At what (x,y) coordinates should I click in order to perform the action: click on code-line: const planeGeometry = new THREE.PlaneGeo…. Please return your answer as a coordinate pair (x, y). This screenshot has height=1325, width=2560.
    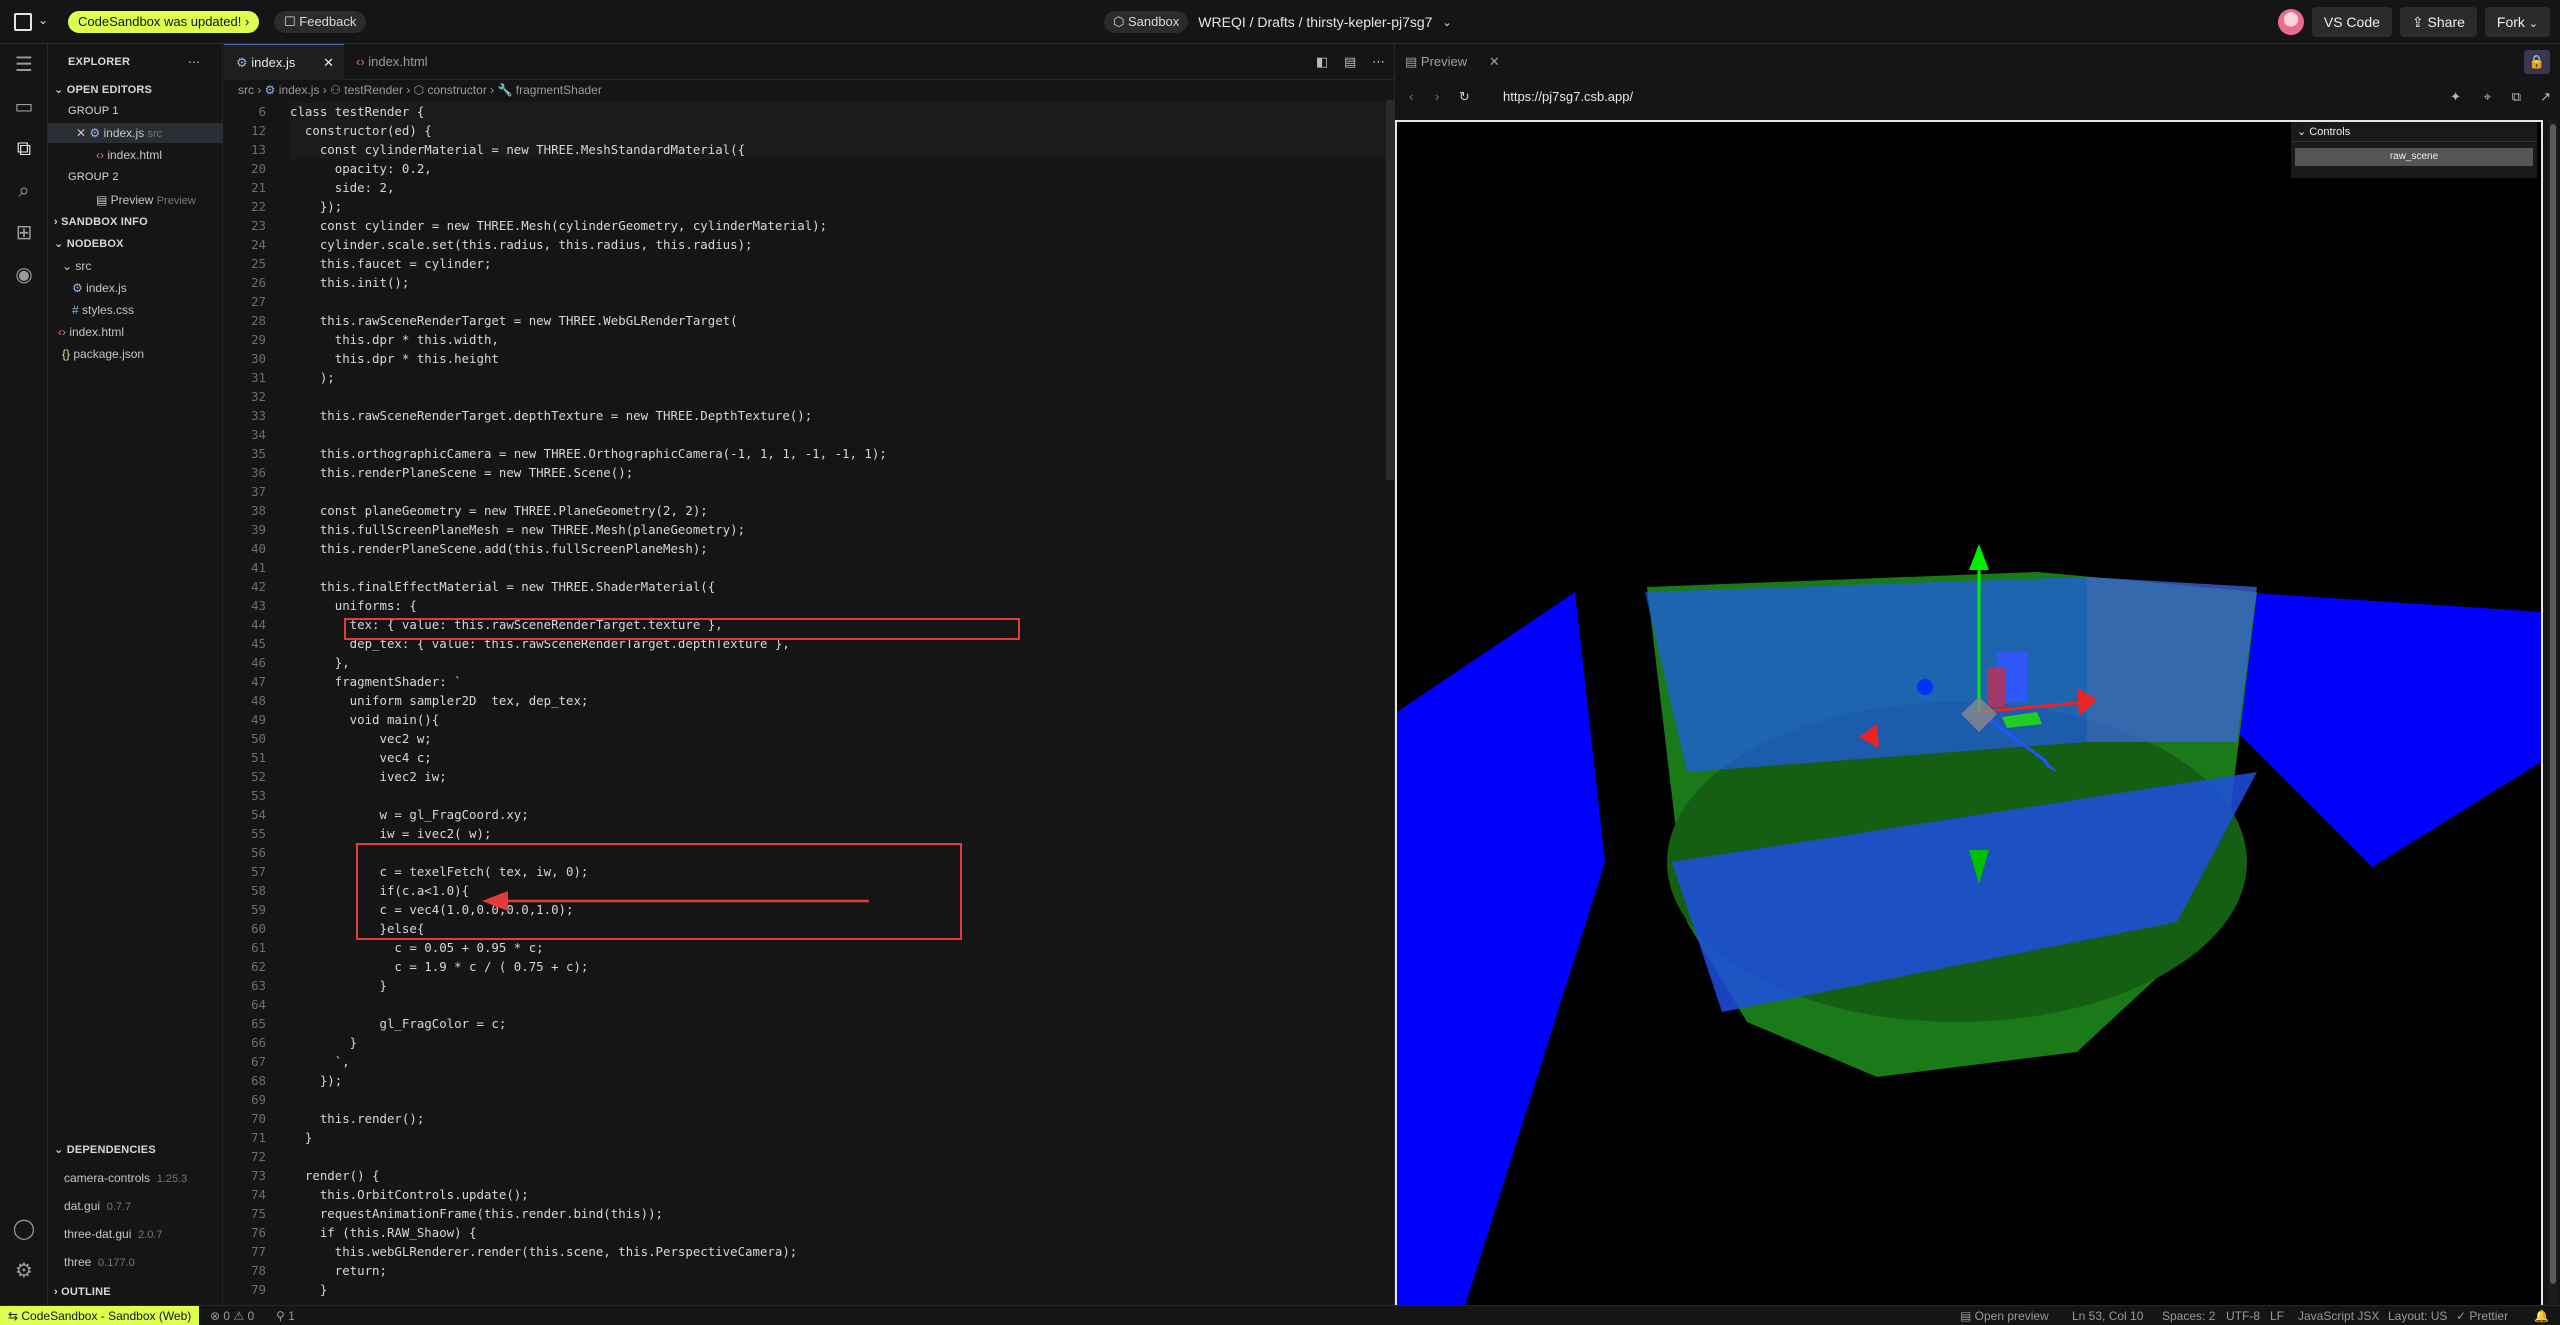
    Looking at the image, I should click on (499, 510).